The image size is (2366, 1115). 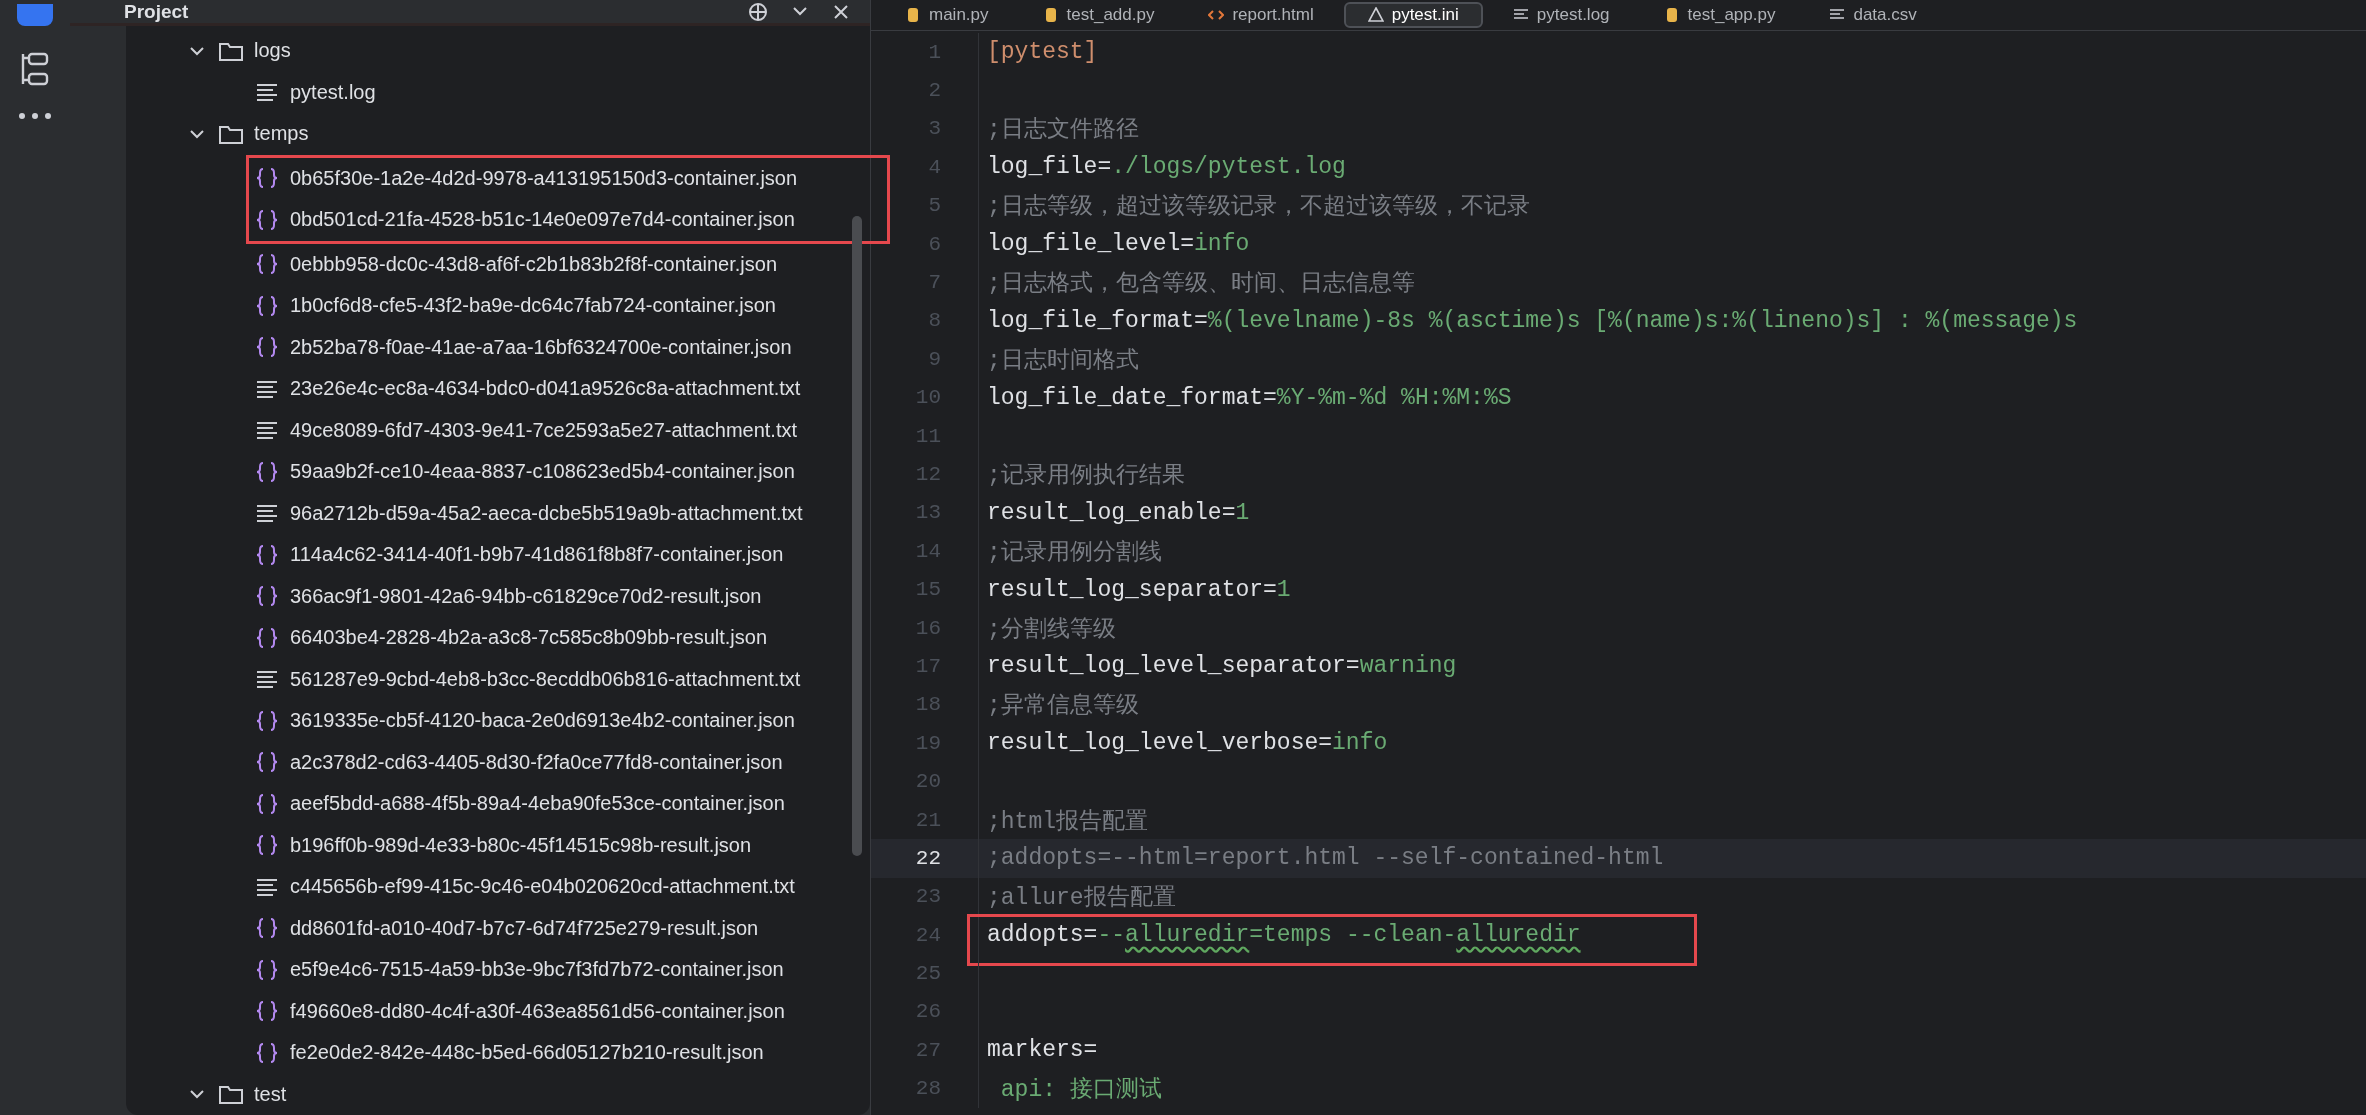 I want to click on editor-tab: test_add.py, so click(x=1098, y=15).